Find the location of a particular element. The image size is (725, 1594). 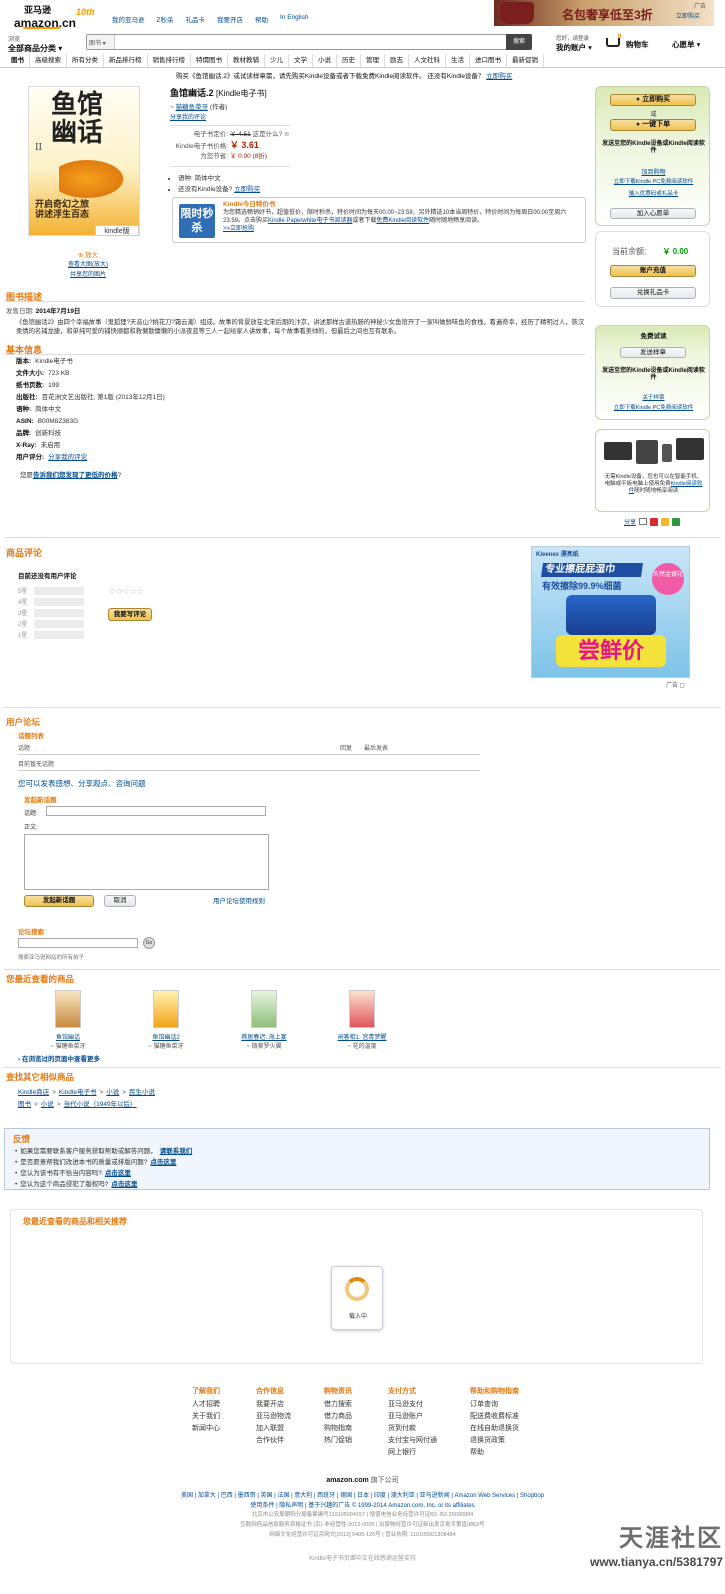

search-scope-select: 图书 ▾ is located at coordinates (101, 42).